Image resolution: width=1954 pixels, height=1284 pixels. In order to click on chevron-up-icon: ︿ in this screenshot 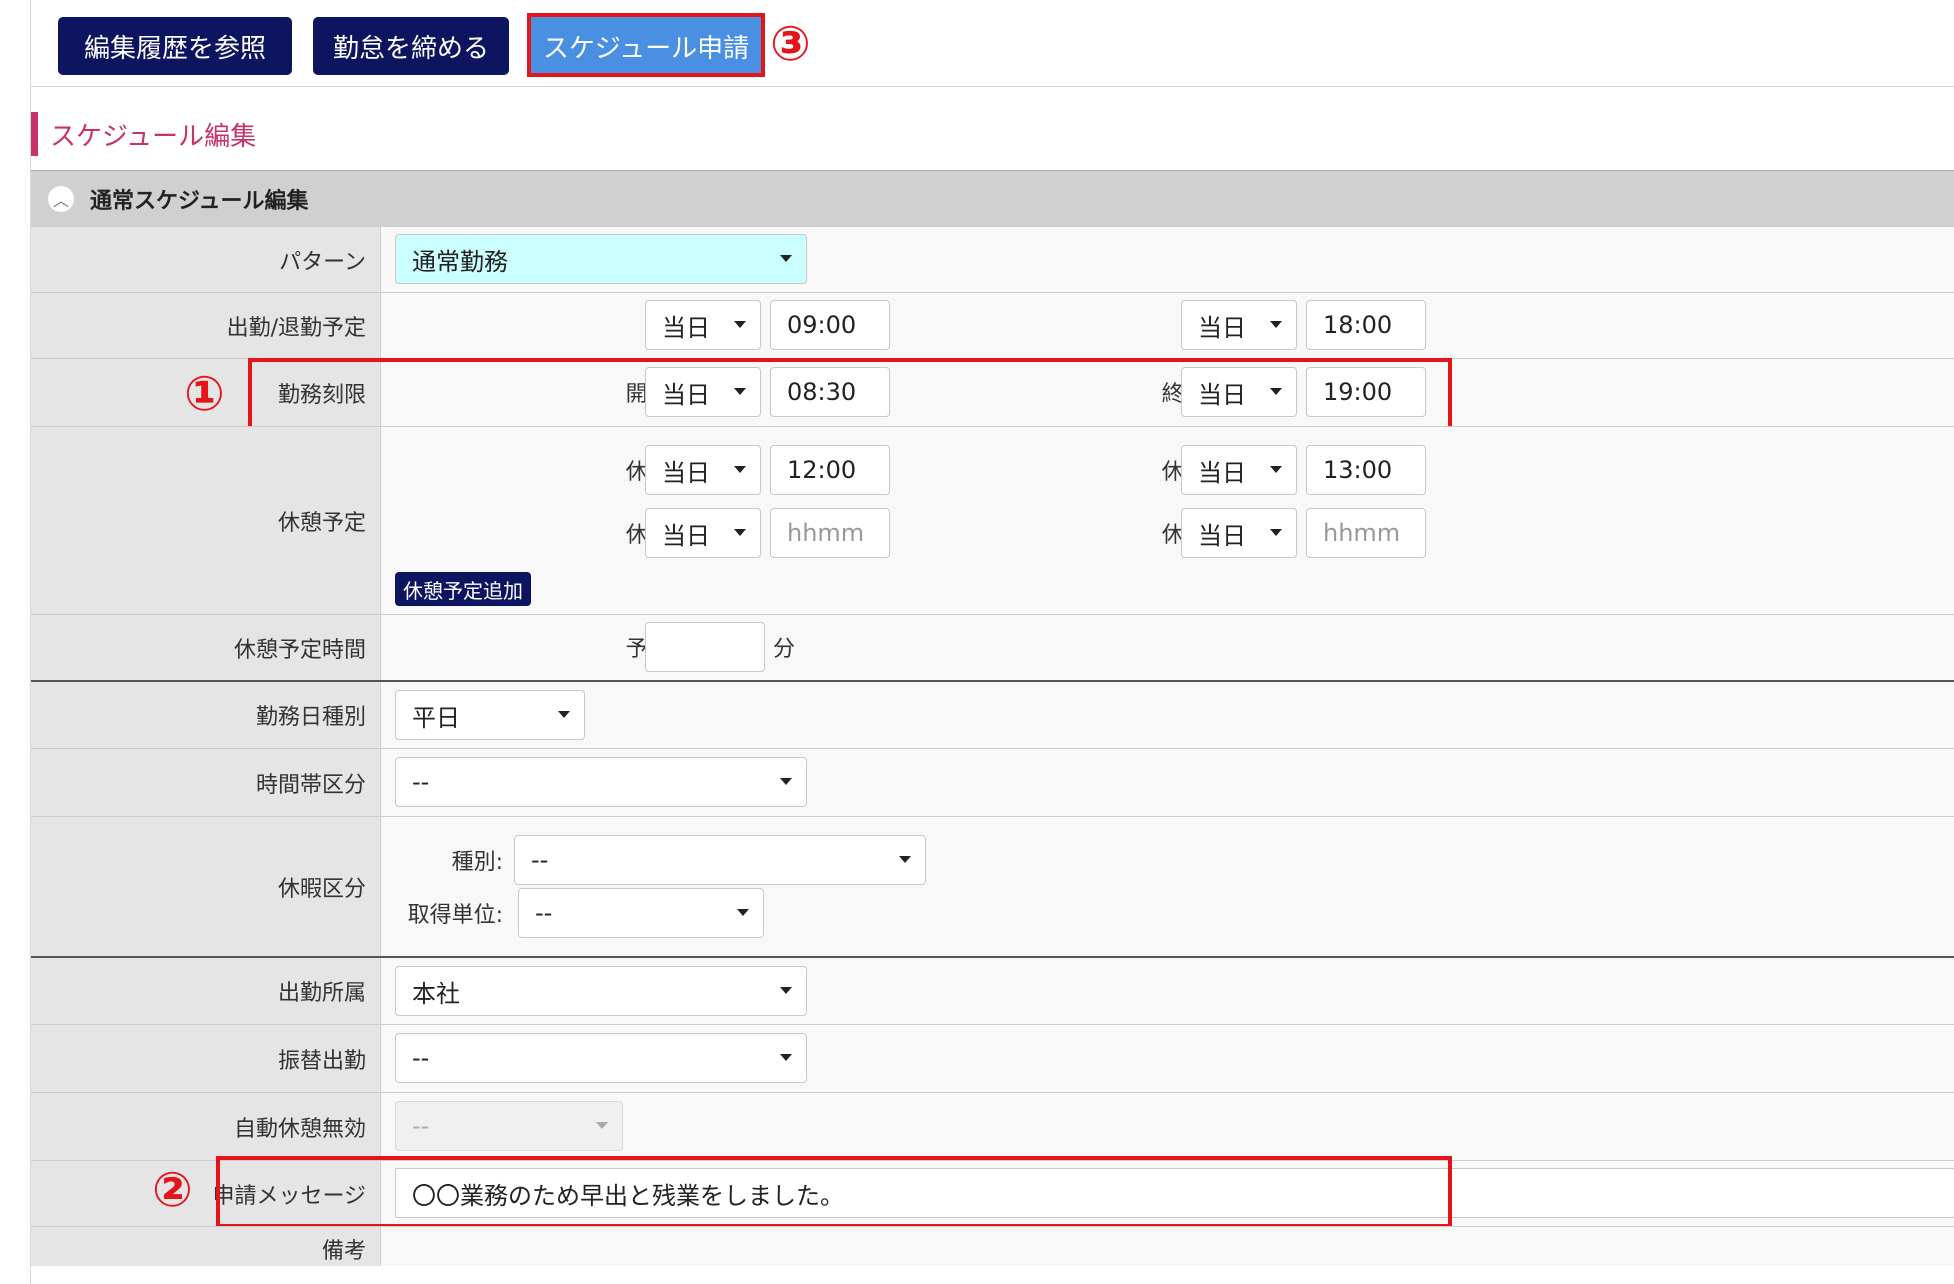, I will do `click(61, 198)`.